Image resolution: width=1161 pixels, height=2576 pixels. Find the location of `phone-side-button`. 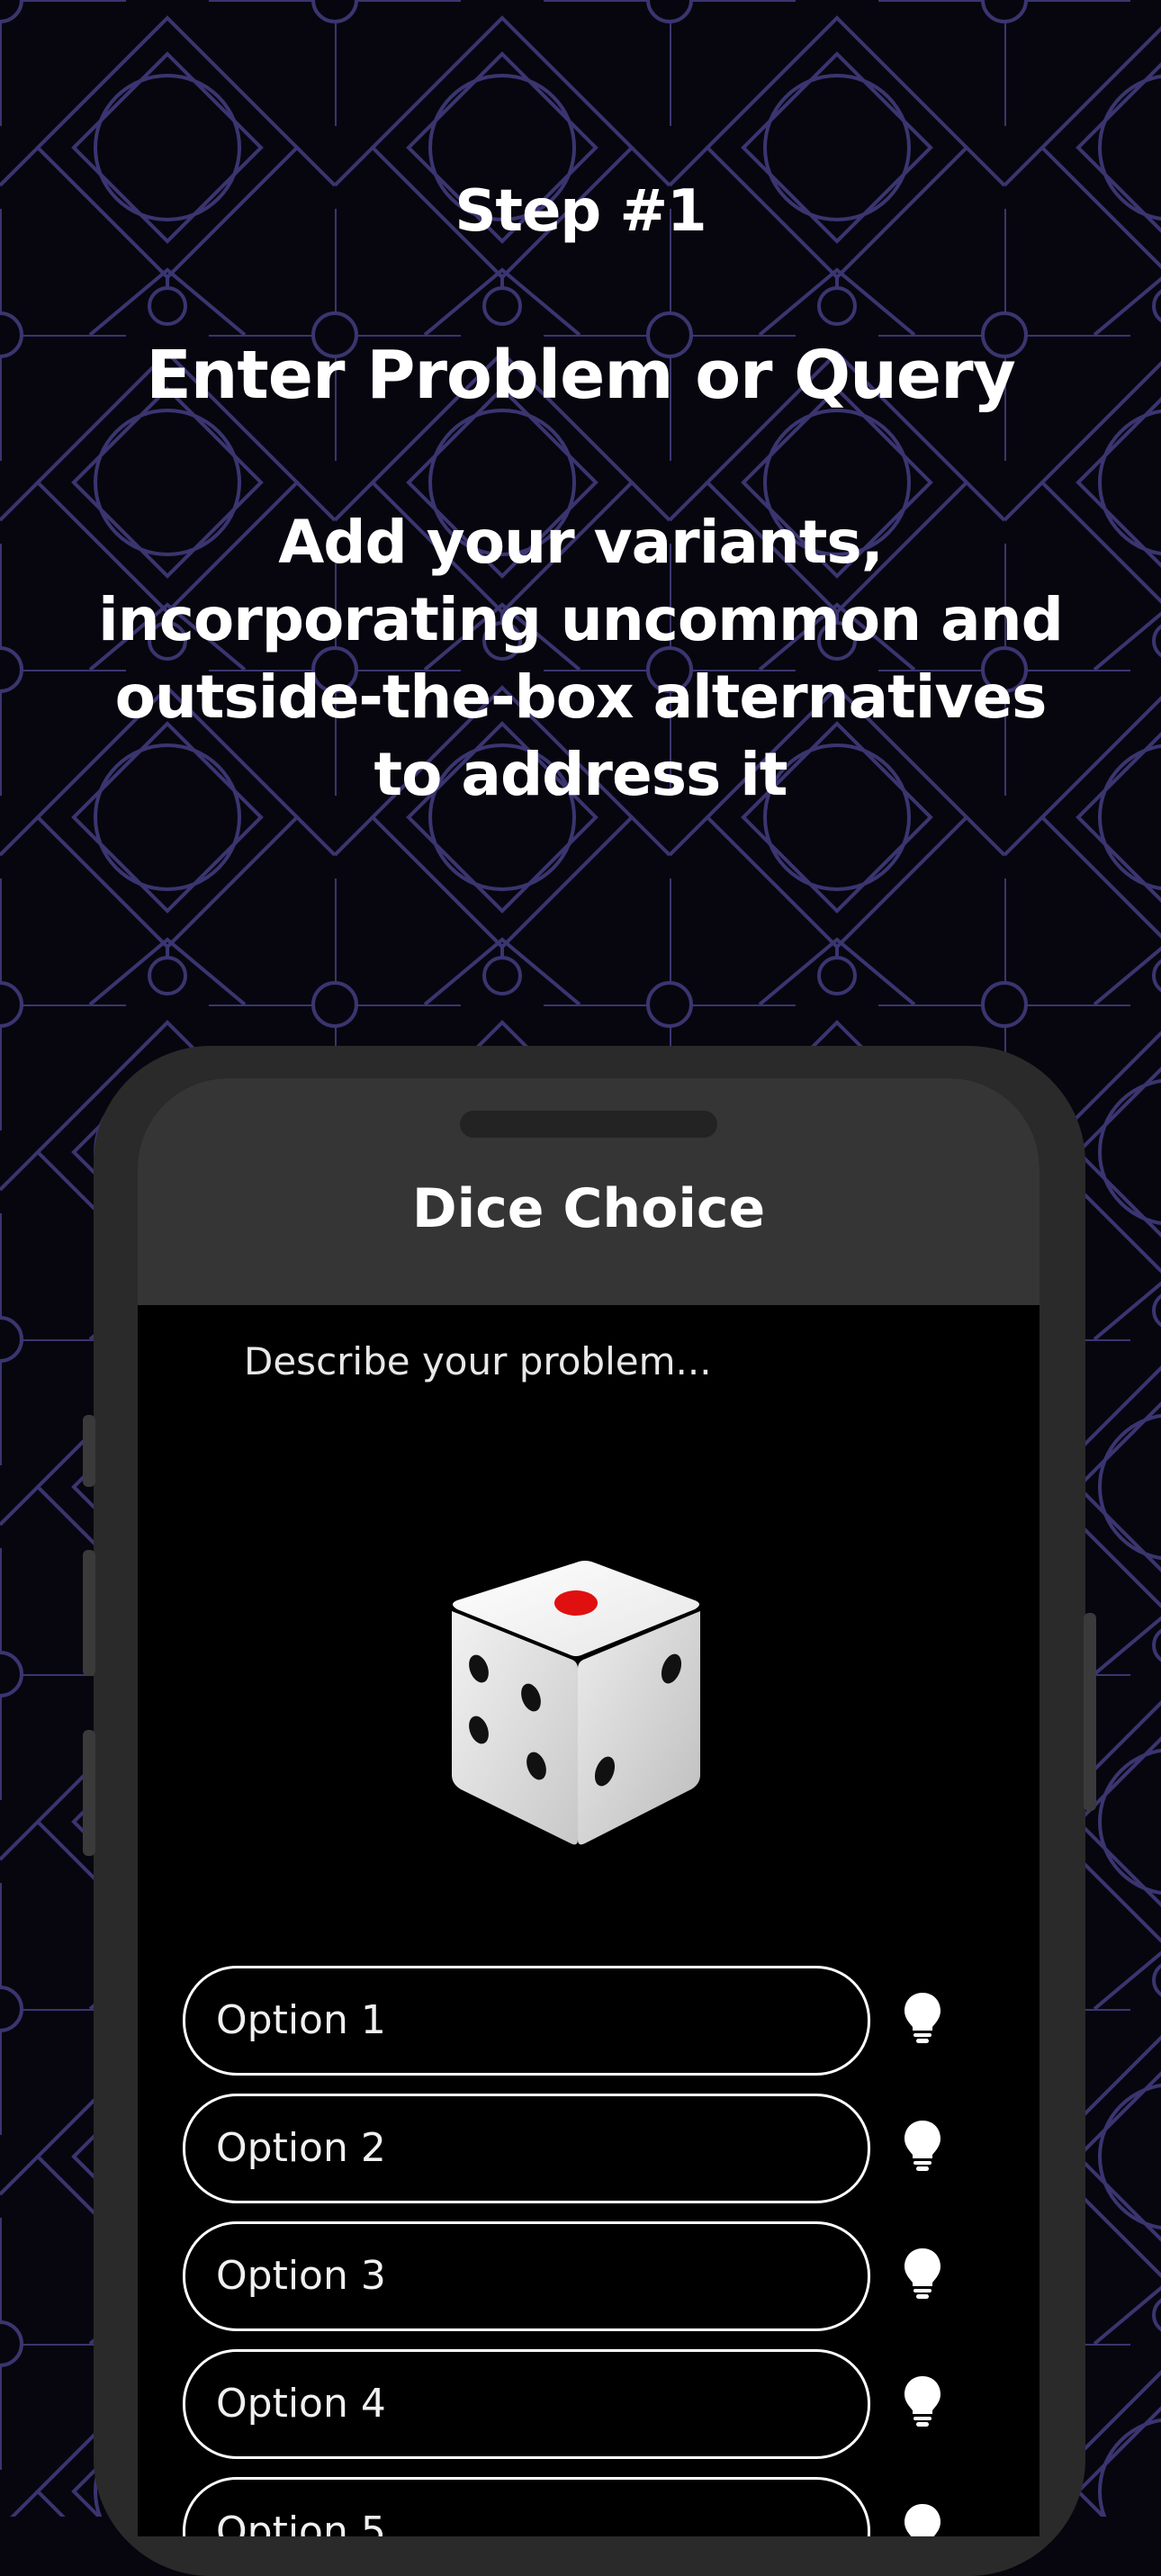

phone-side-button is located at coordinates (89, 1451).